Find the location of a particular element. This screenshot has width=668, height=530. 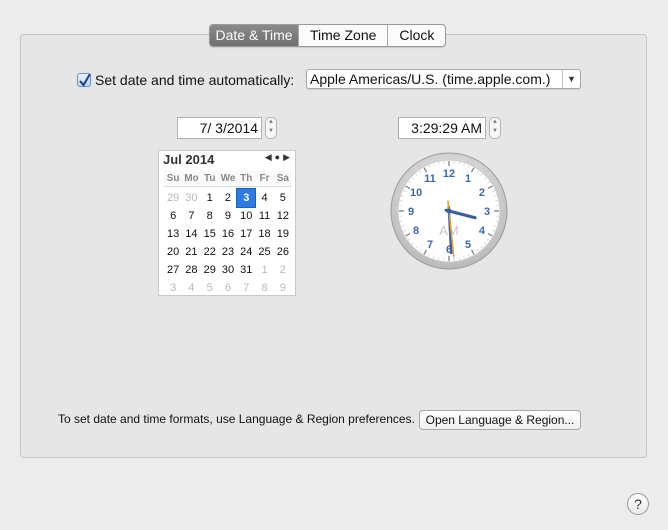

clock-center is located at coordinates (449, 211).